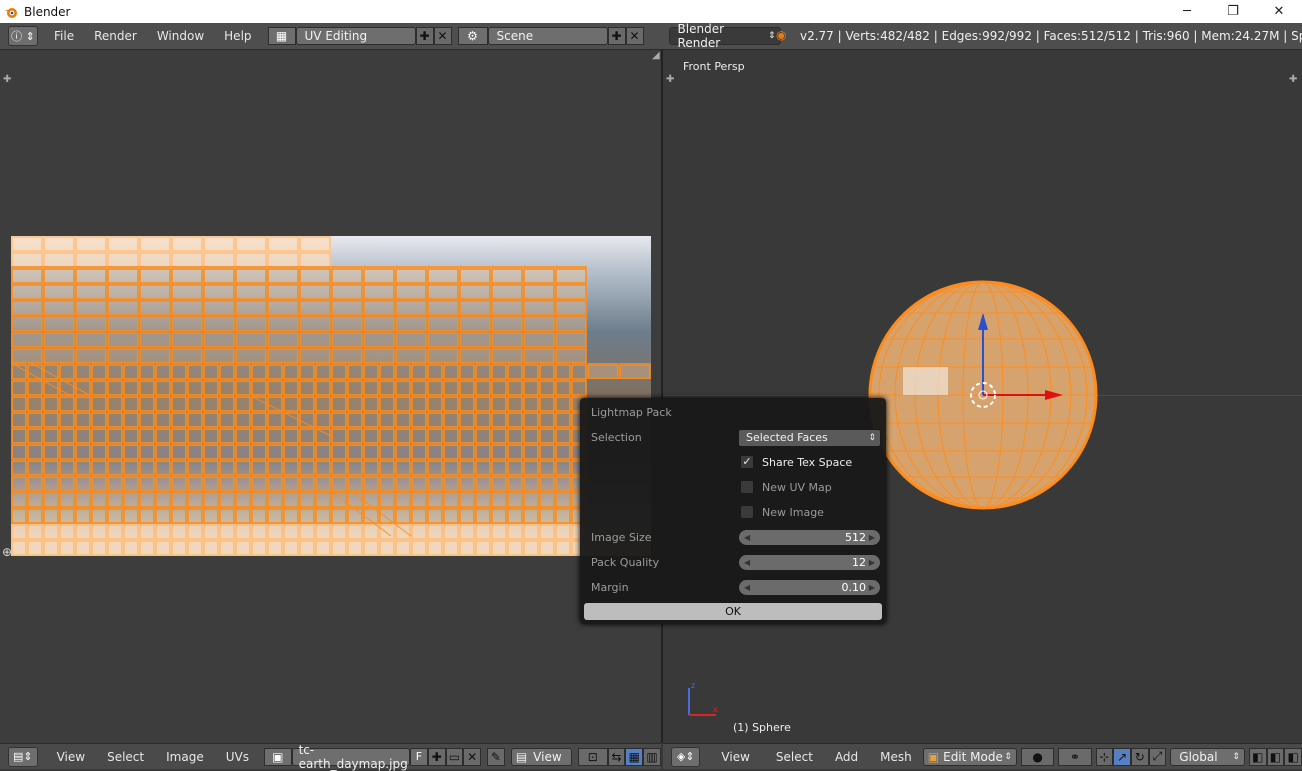 Image resolution: width=1302 pixels, height=771 pixels. Describe the element at coordinates (71, 757) in the screenshot. I see `uv-menu-view: View` at that location.